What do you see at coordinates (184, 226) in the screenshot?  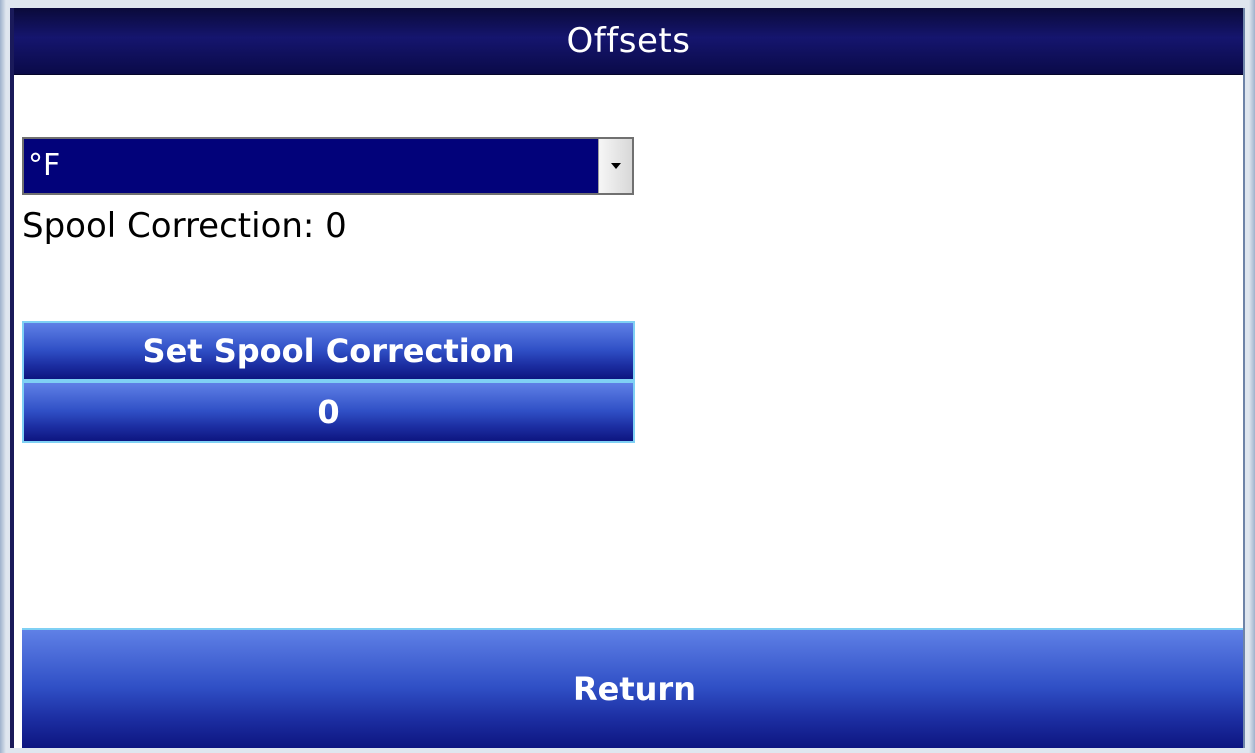 I see `spool-correction-status: Spool Correction: 0` at bounding box center [184, 226].